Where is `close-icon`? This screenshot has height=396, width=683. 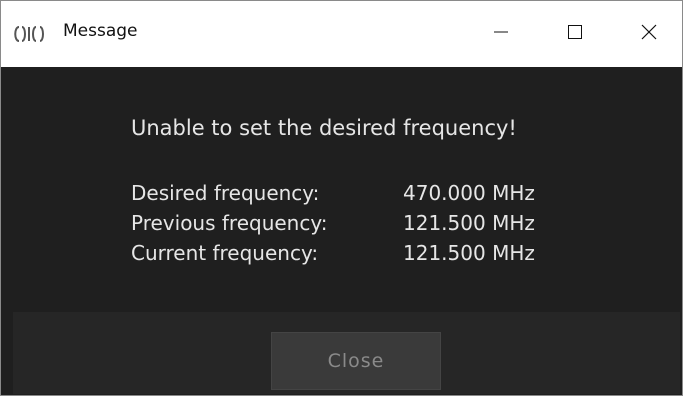 close-icon is located at coordinates (649, 34).